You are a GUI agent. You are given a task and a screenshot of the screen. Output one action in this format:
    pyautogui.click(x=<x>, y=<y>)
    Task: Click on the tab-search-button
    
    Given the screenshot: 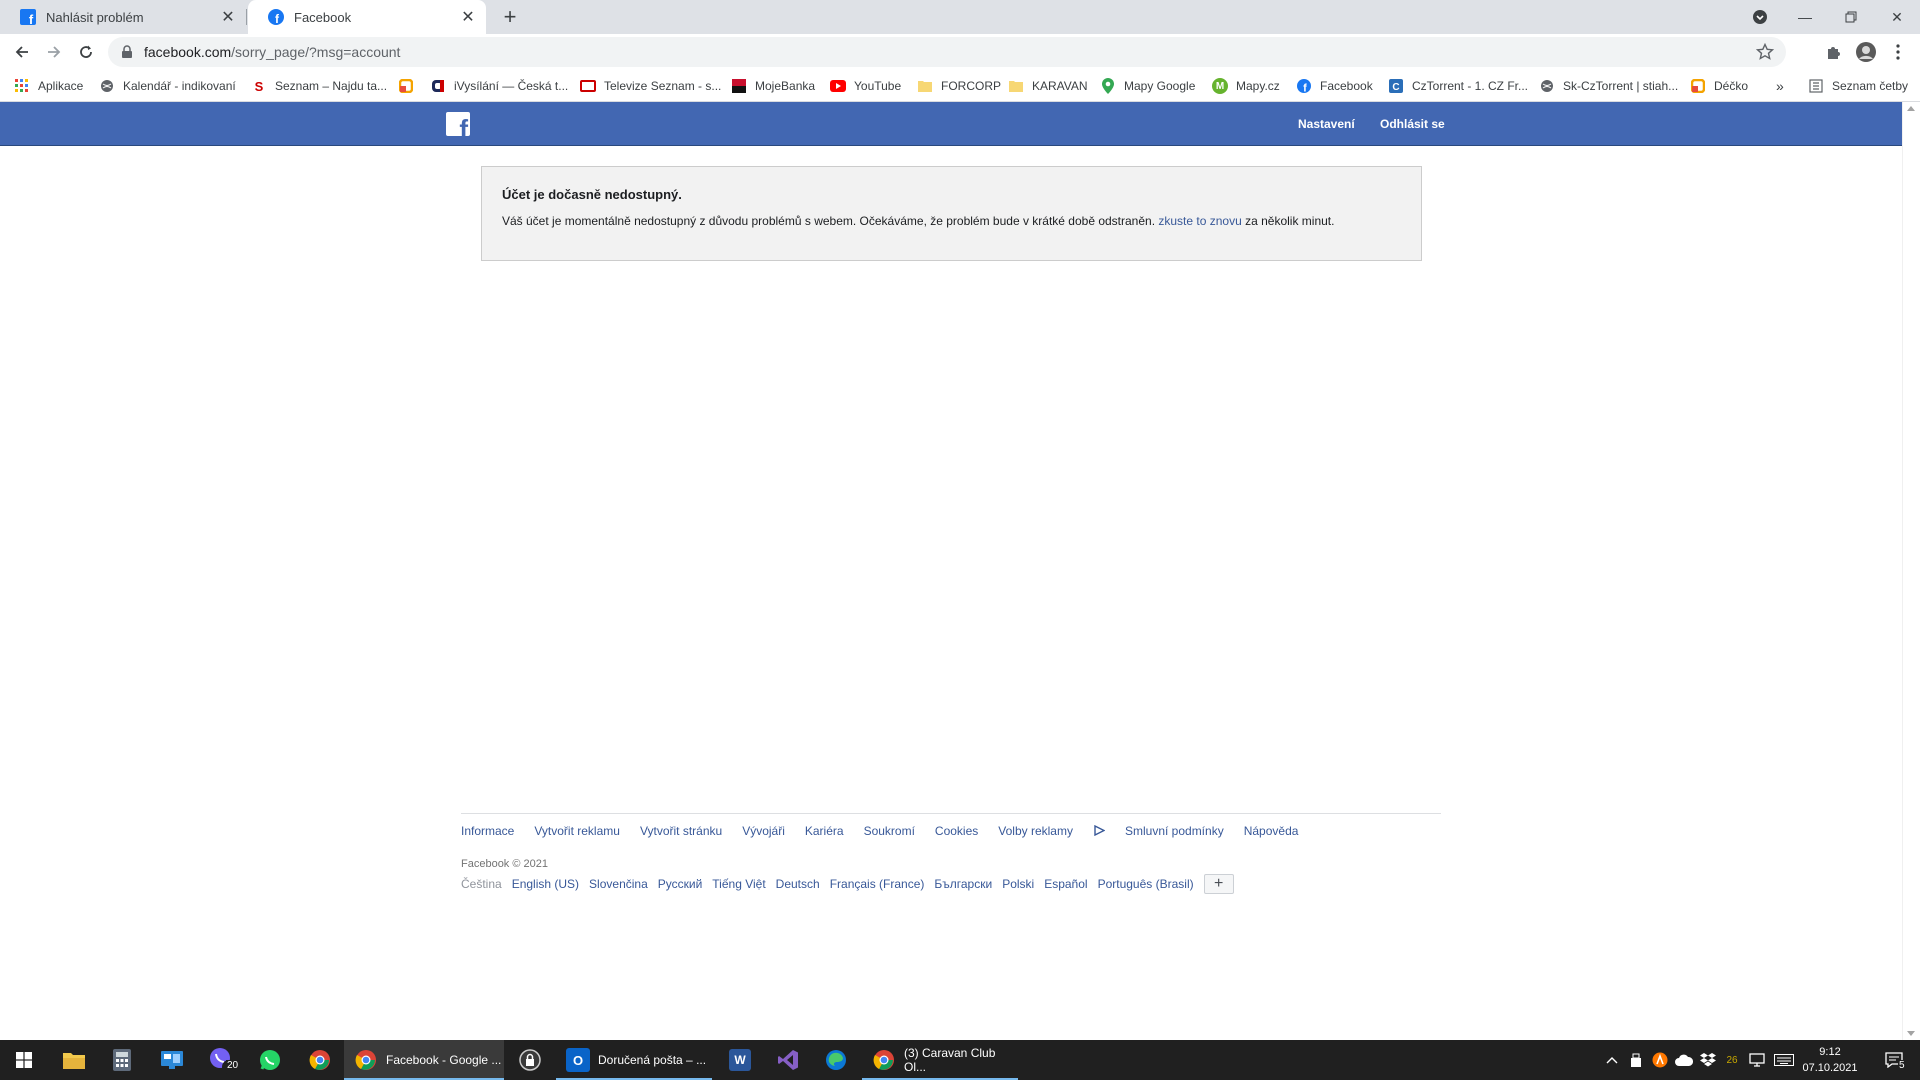 What is the action you would take?
    pyautogui.click(x=1760, y=17)
    